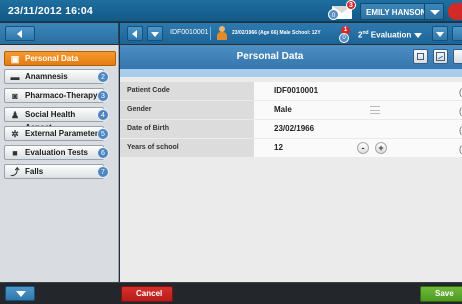  I want to click on item-number: 6, so click(103, 153).